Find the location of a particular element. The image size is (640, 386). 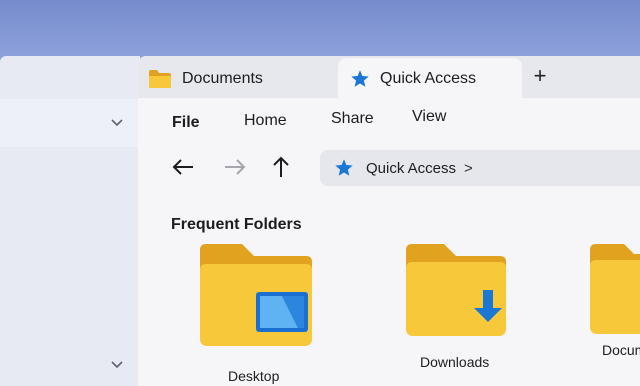

tab-quick-access: Quick Access is located at coordinates (430, 79).